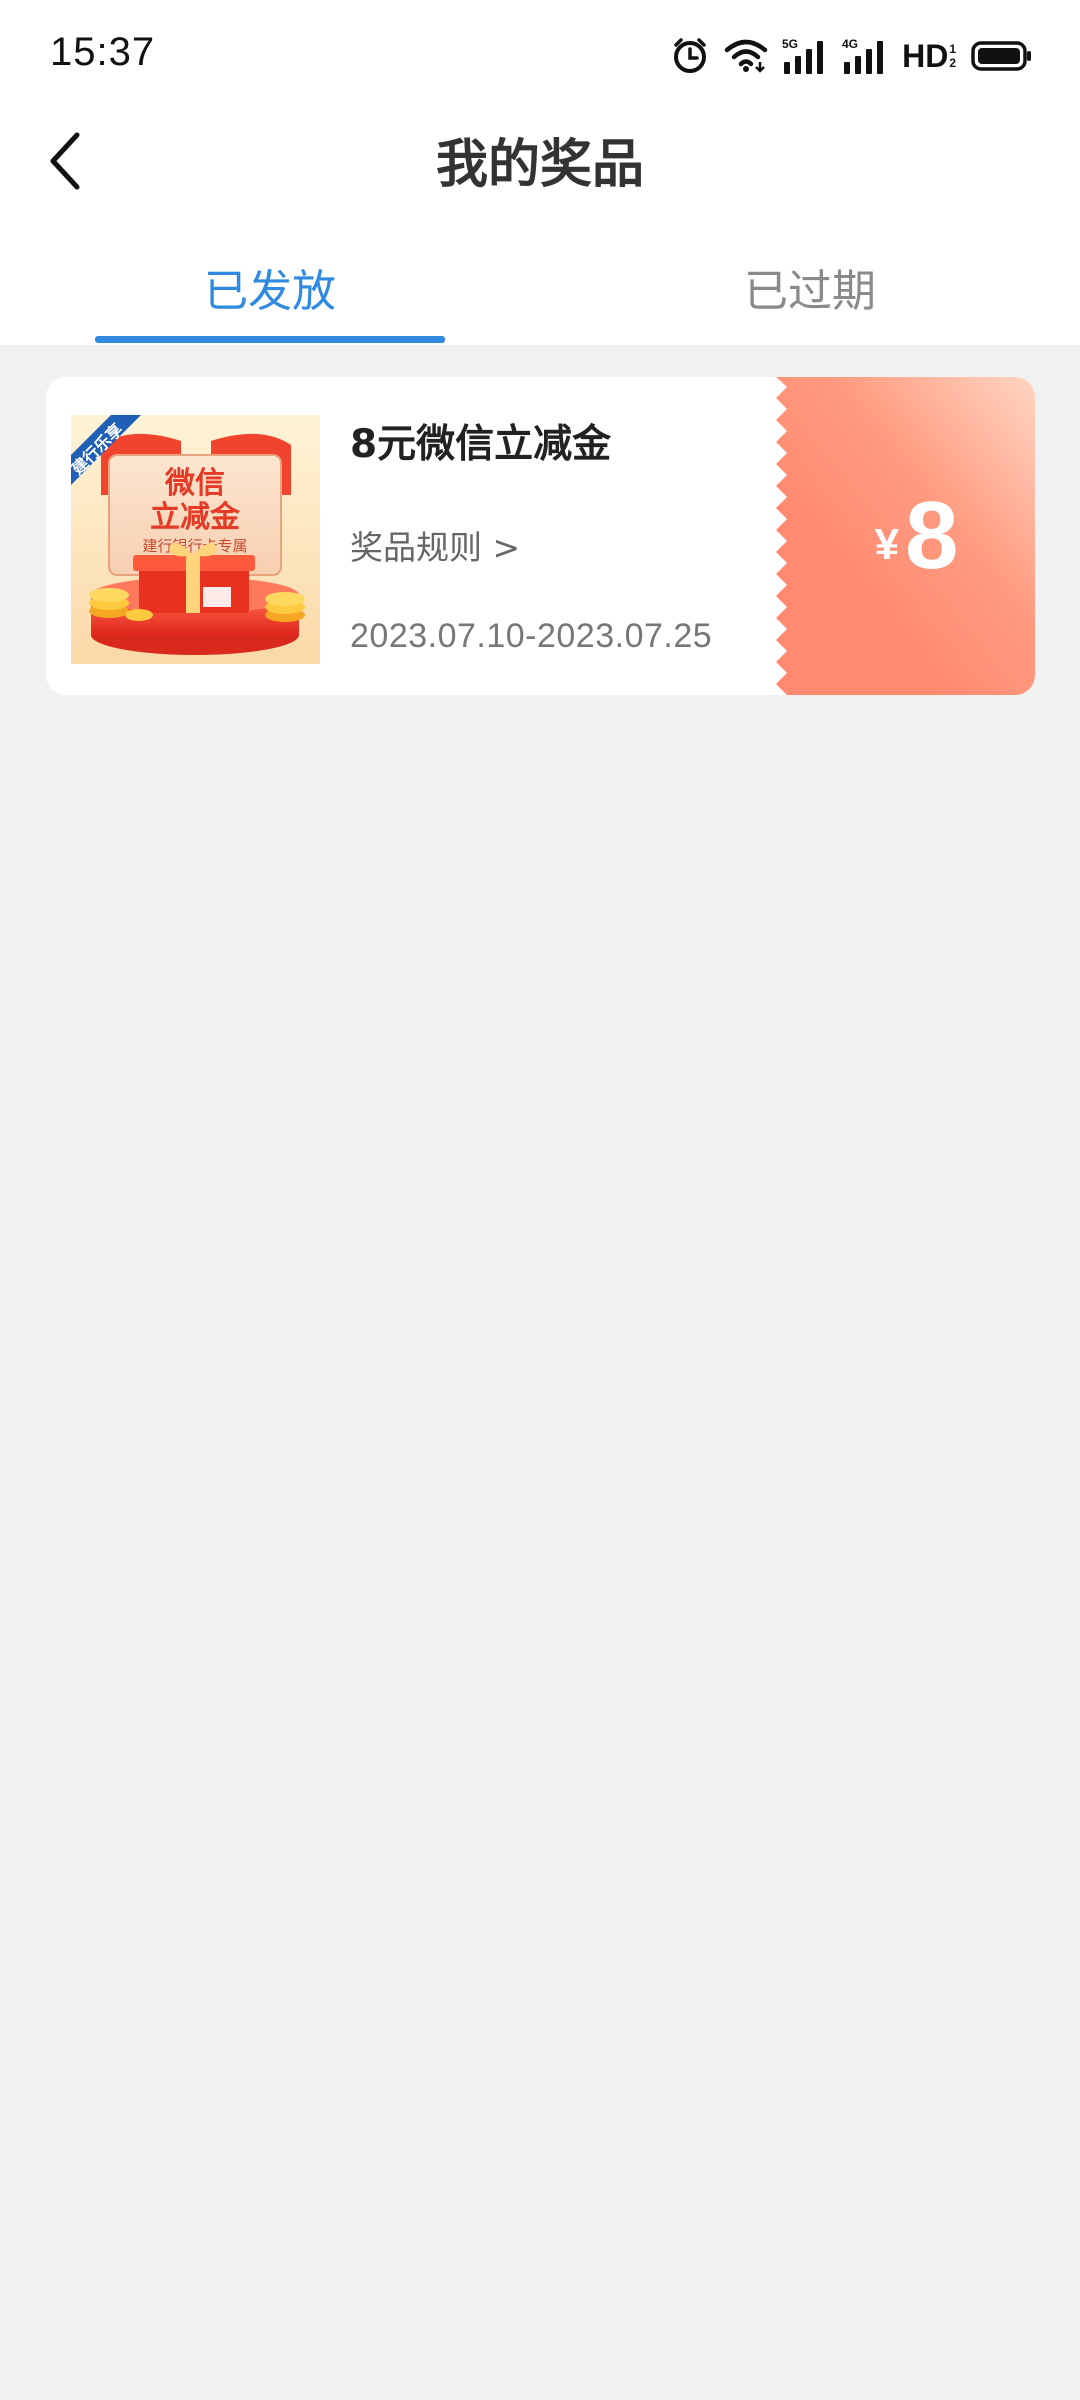 The width and height of the screenshot is (1080, 2400). What do you see at coordinates (540, 55) in the screenshot?
I see `status-bar: 15:37 5G 4G HD 1 2` at bounding box center [540, 55].